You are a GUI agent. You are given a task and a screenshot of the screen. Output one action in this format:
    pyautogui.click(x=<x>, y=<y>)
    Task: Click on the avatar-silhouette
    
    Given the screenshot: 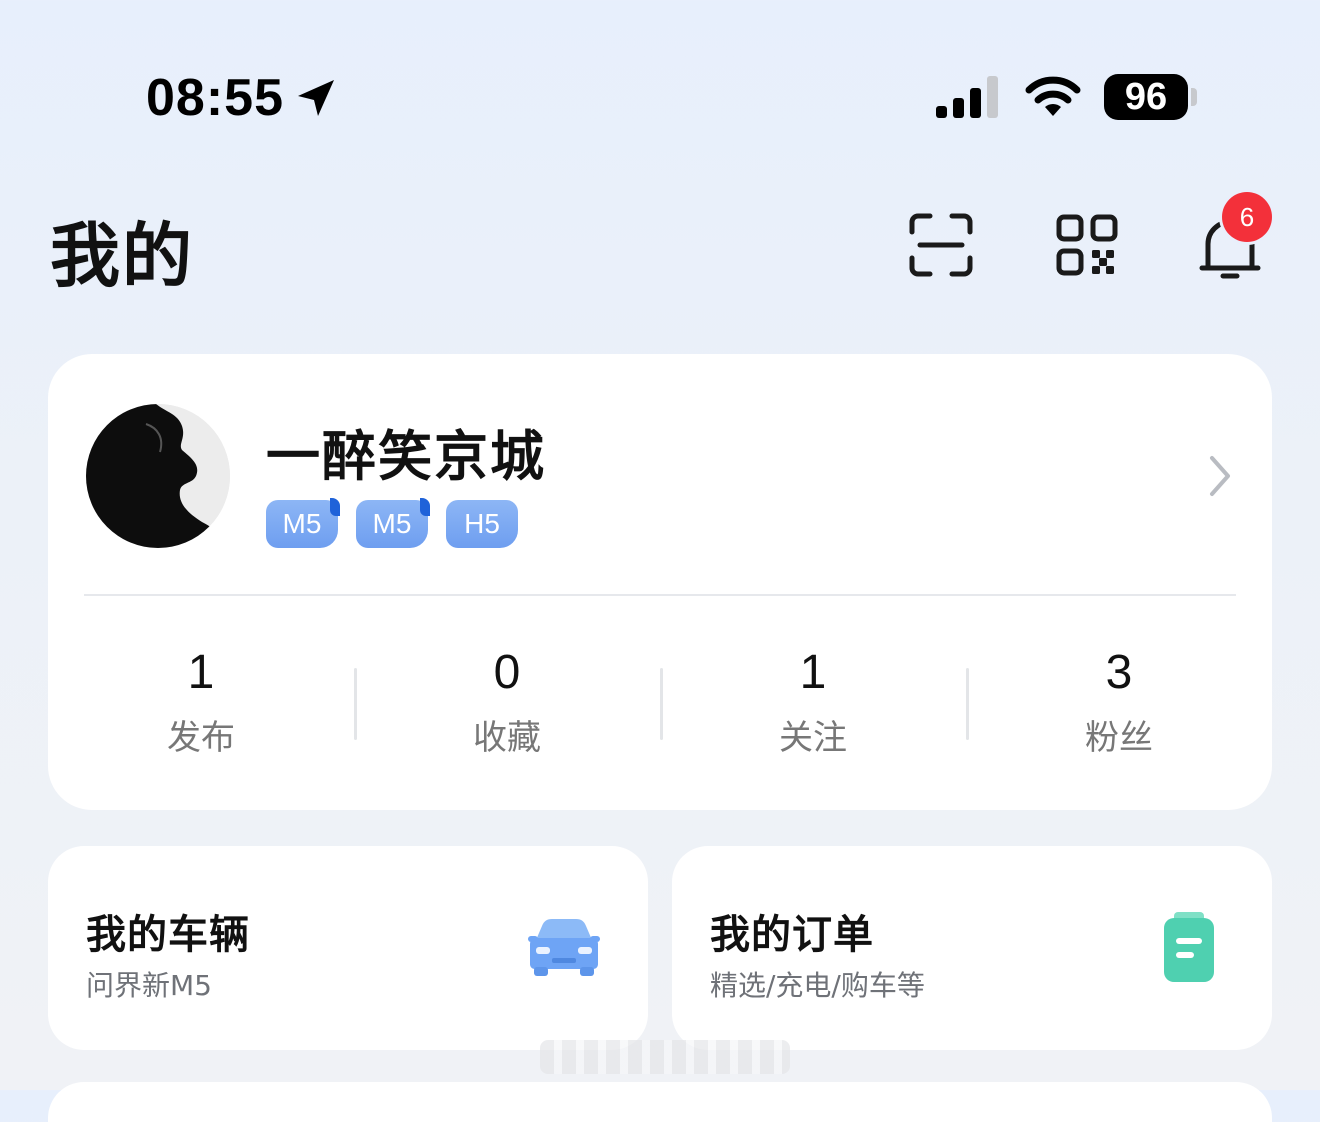 What is the action you would take?
    pyautogui.click(x=158, y=476)
    